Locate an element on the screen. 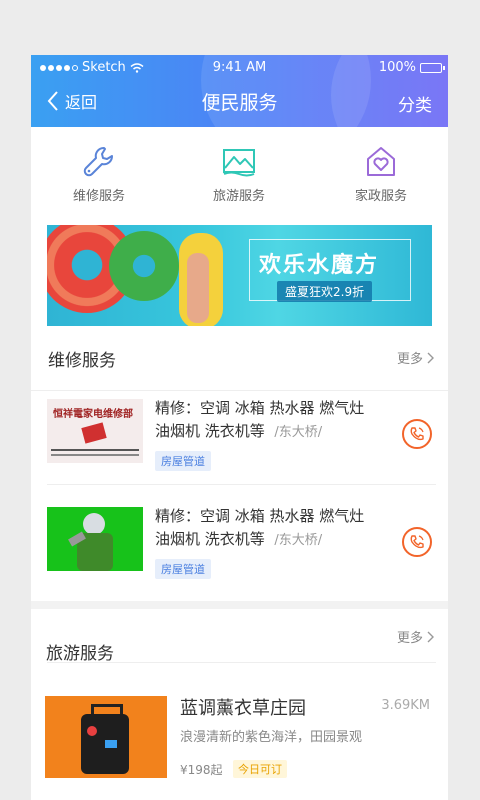 The image size is (480, 800). section-title: 旅游服务 is located at coordinates (80, 654).